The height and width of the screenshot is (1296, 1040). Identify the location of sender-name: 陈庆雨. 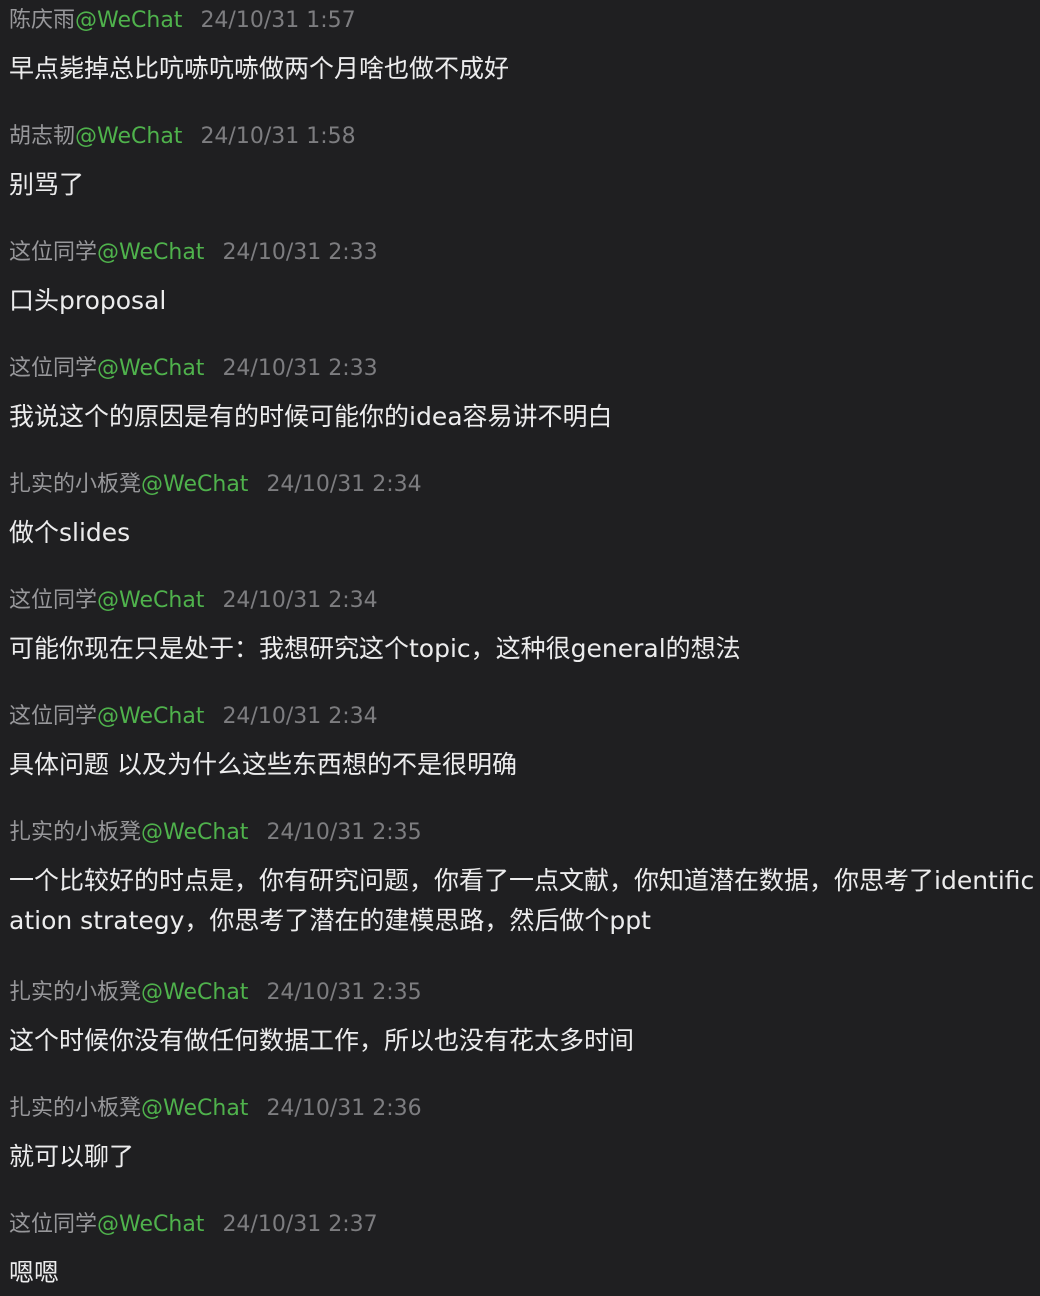
(42, 20).